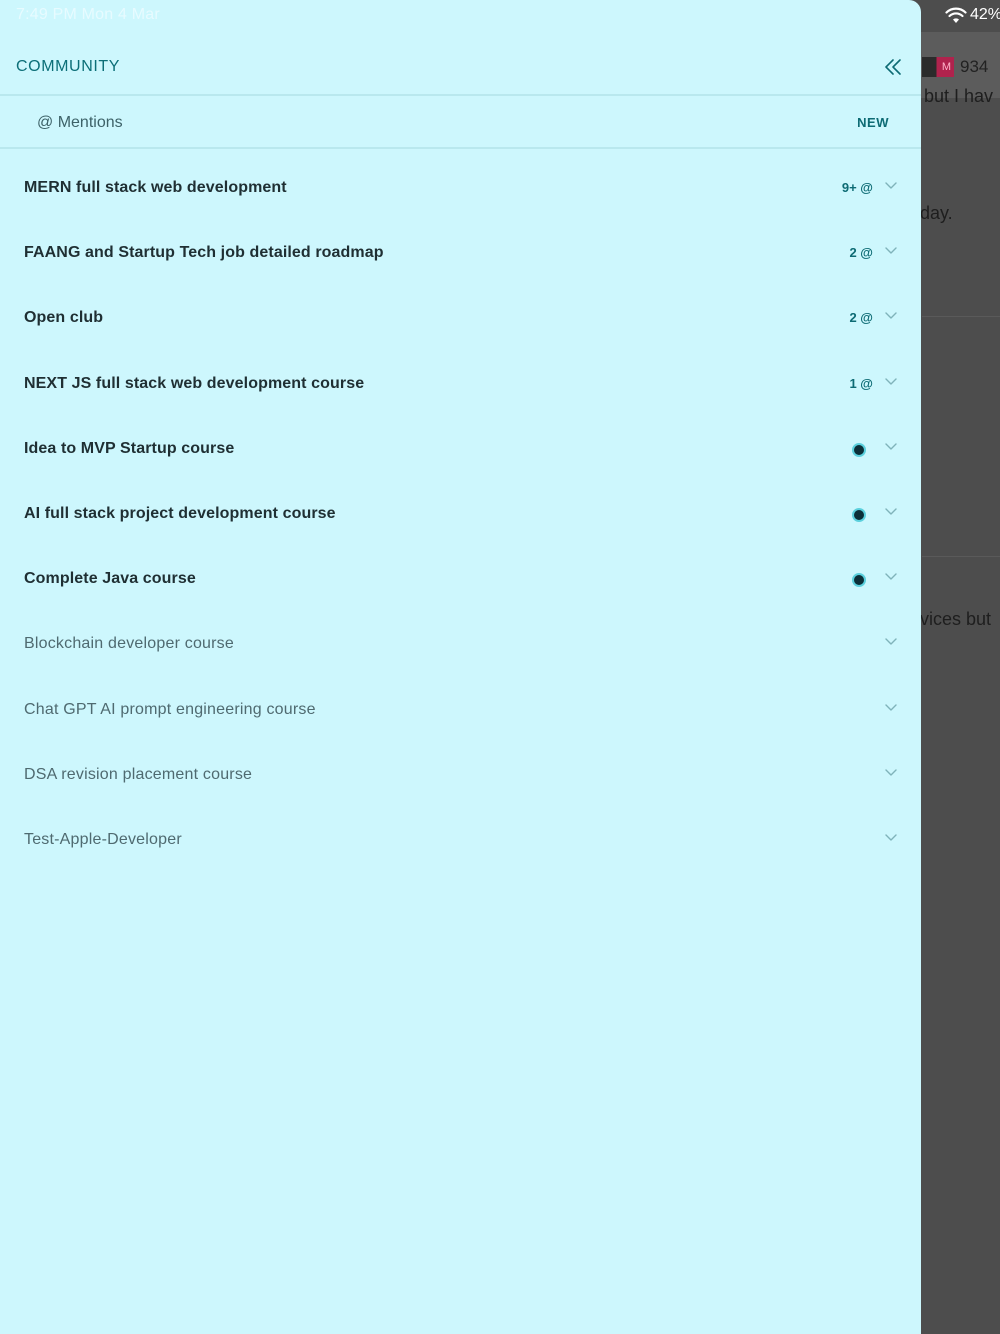 The width and height of the screenshot is (1000, 1334). I want to click on drawer-title: COMMUNITY, so click(68, 66).